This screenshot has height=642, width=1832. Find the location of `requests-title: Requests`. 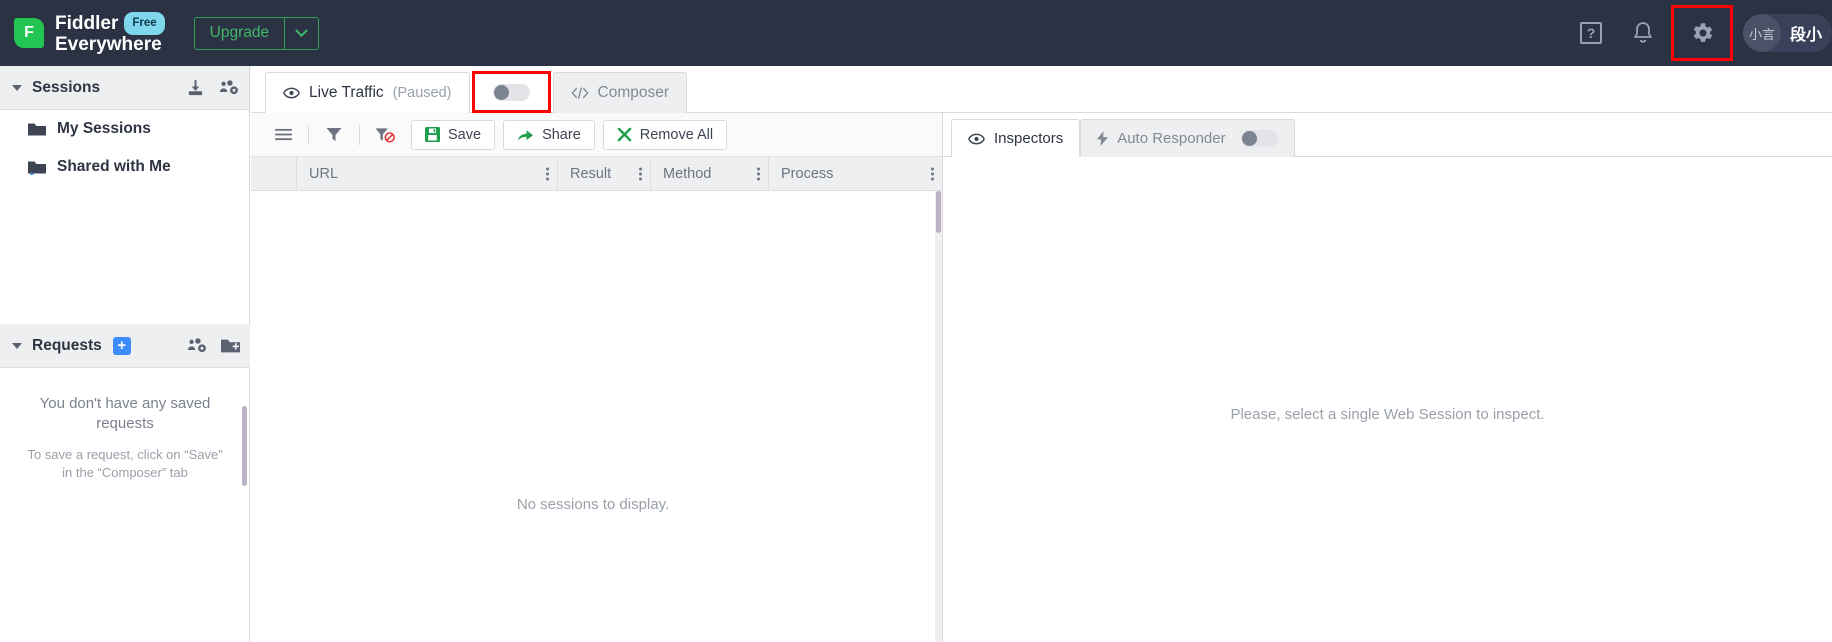

requests-title: Requests is located at coordinates (67, 345).